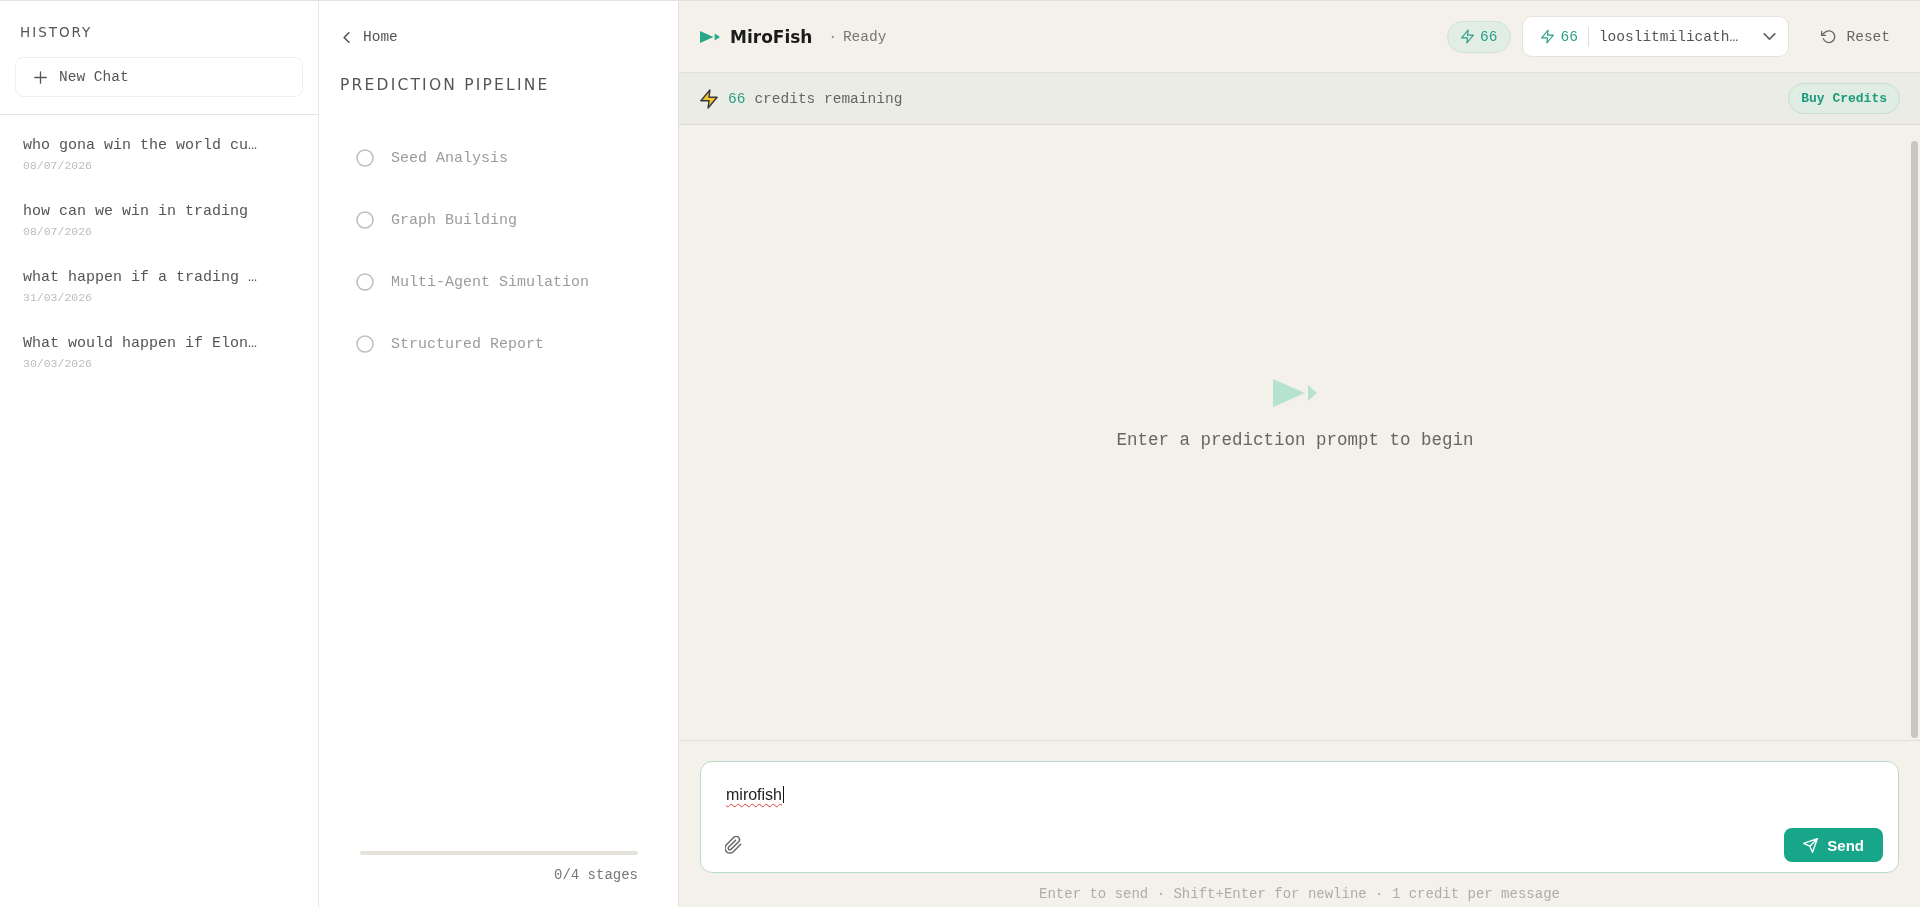 This screenshot has height=907, width=1920. I want to click on stage-label: Multi-Agent Simulation, so click(490, 282).